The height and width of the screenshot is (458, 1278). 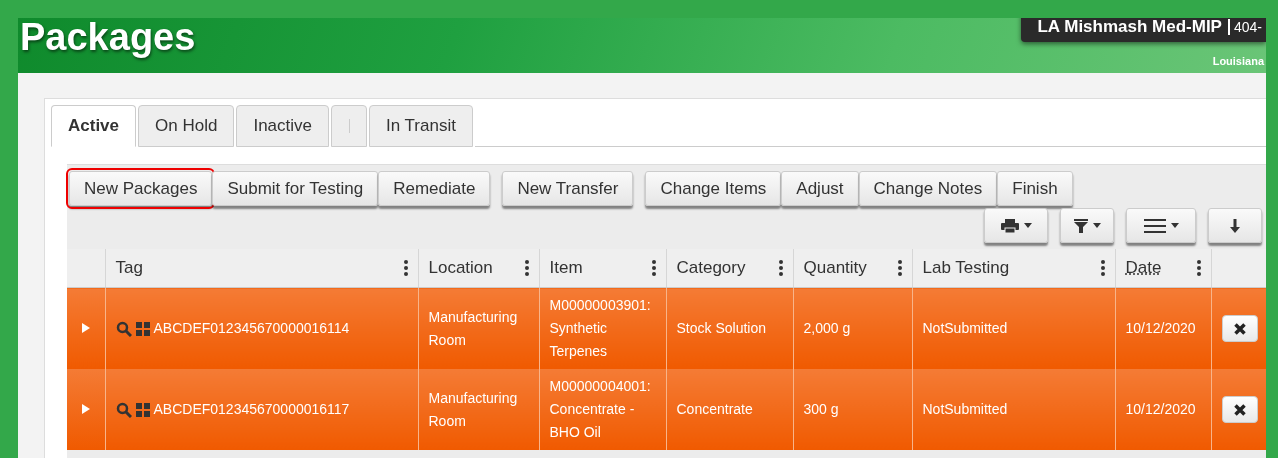 What do you see at coordinates (821, 409) in the screenshot?
I see `table-cell: 300 g` at bounding box center [821, 409].